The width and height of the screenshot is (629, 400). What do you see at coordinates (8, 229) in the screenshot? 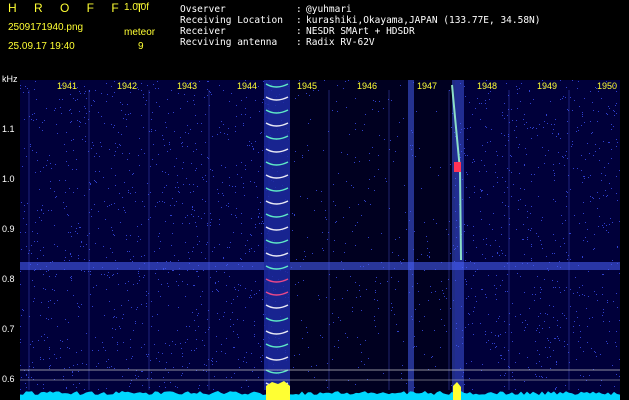
I see `y-tick-label: 0.9` at bounding box center [8, 229].